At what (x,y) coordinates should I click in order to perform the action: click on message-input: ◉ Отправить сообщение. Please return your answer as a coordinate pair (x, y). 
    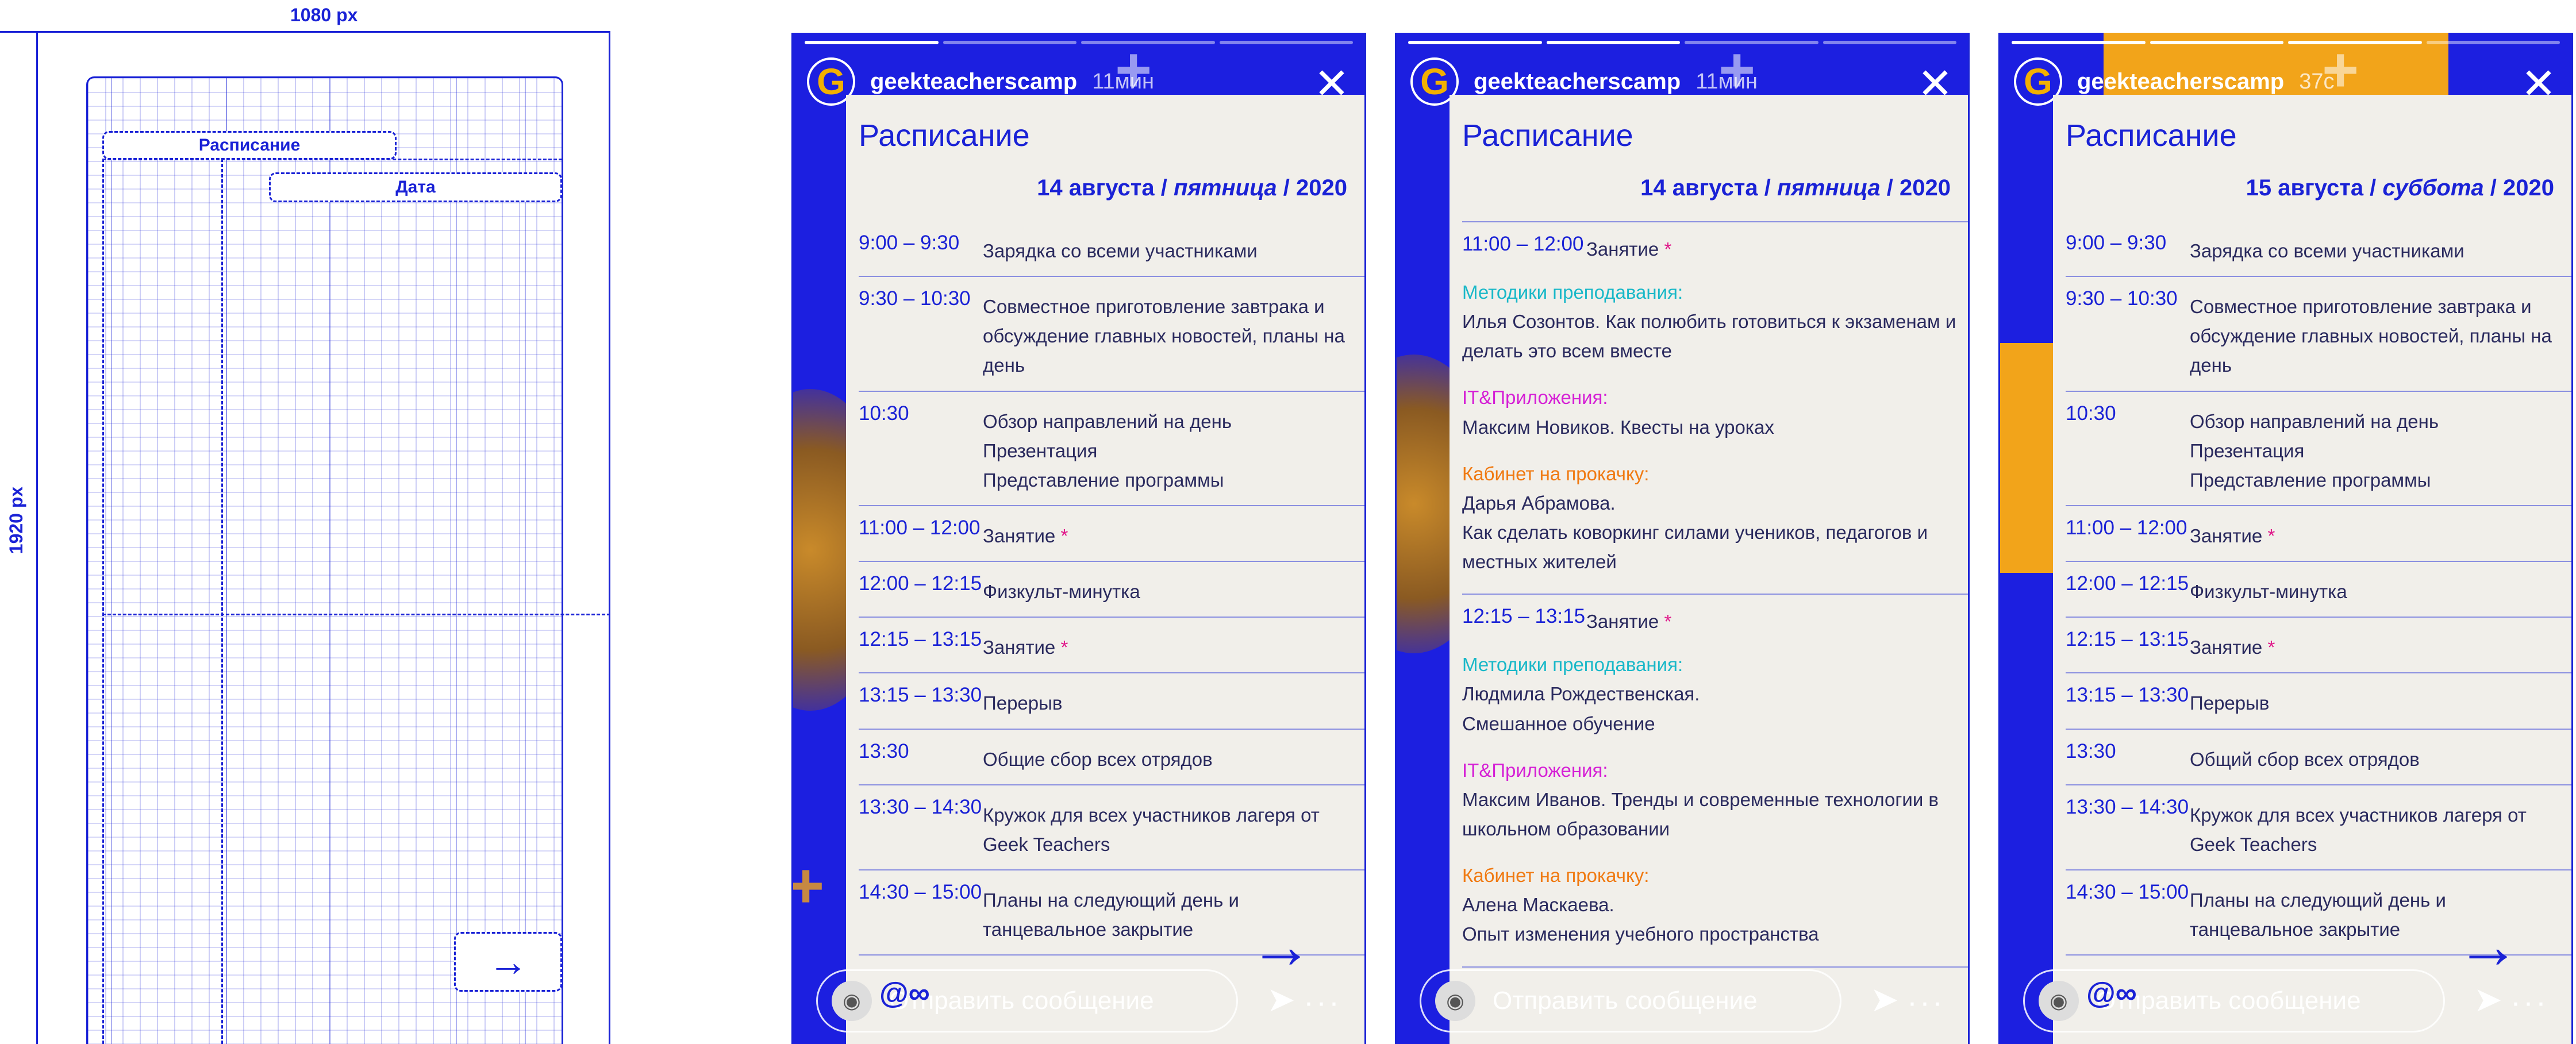
    Looking at the image, I should click on (1630, 1001).